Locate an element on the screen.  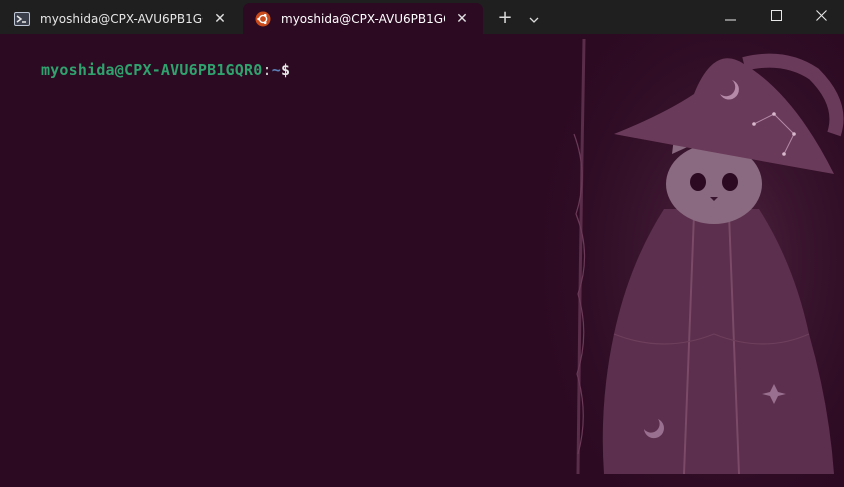
close-window-button is located at coordinates (821, 15).